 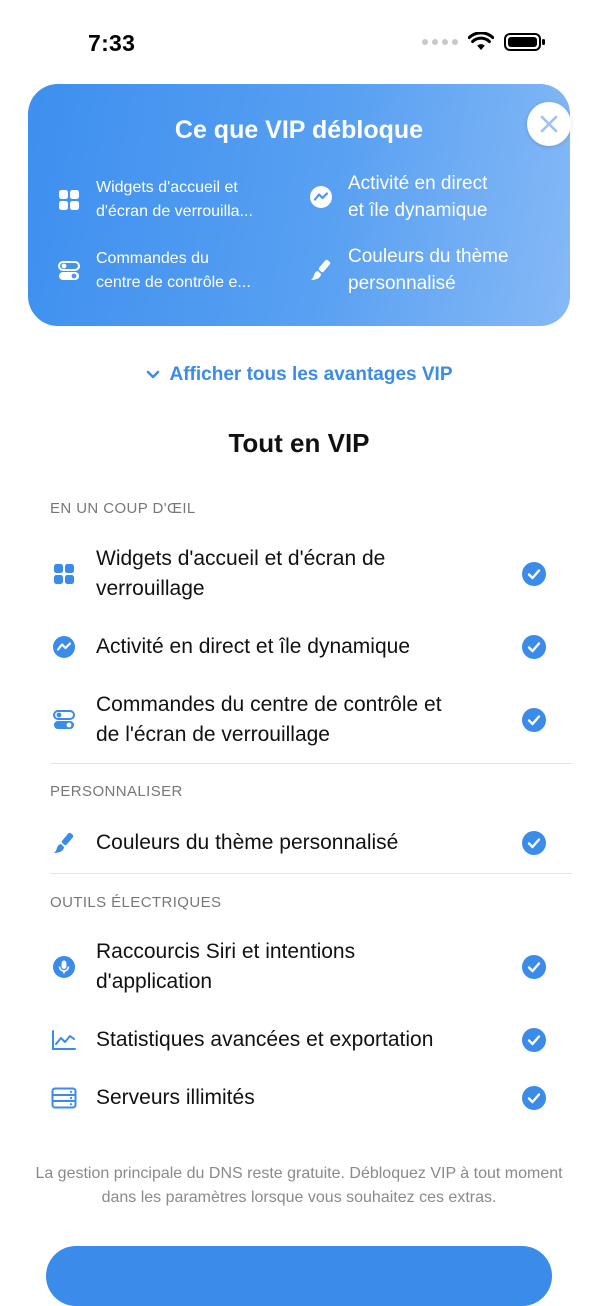 I want to click on hero-feature-line: Commandes du, so click(x=152, y=258).